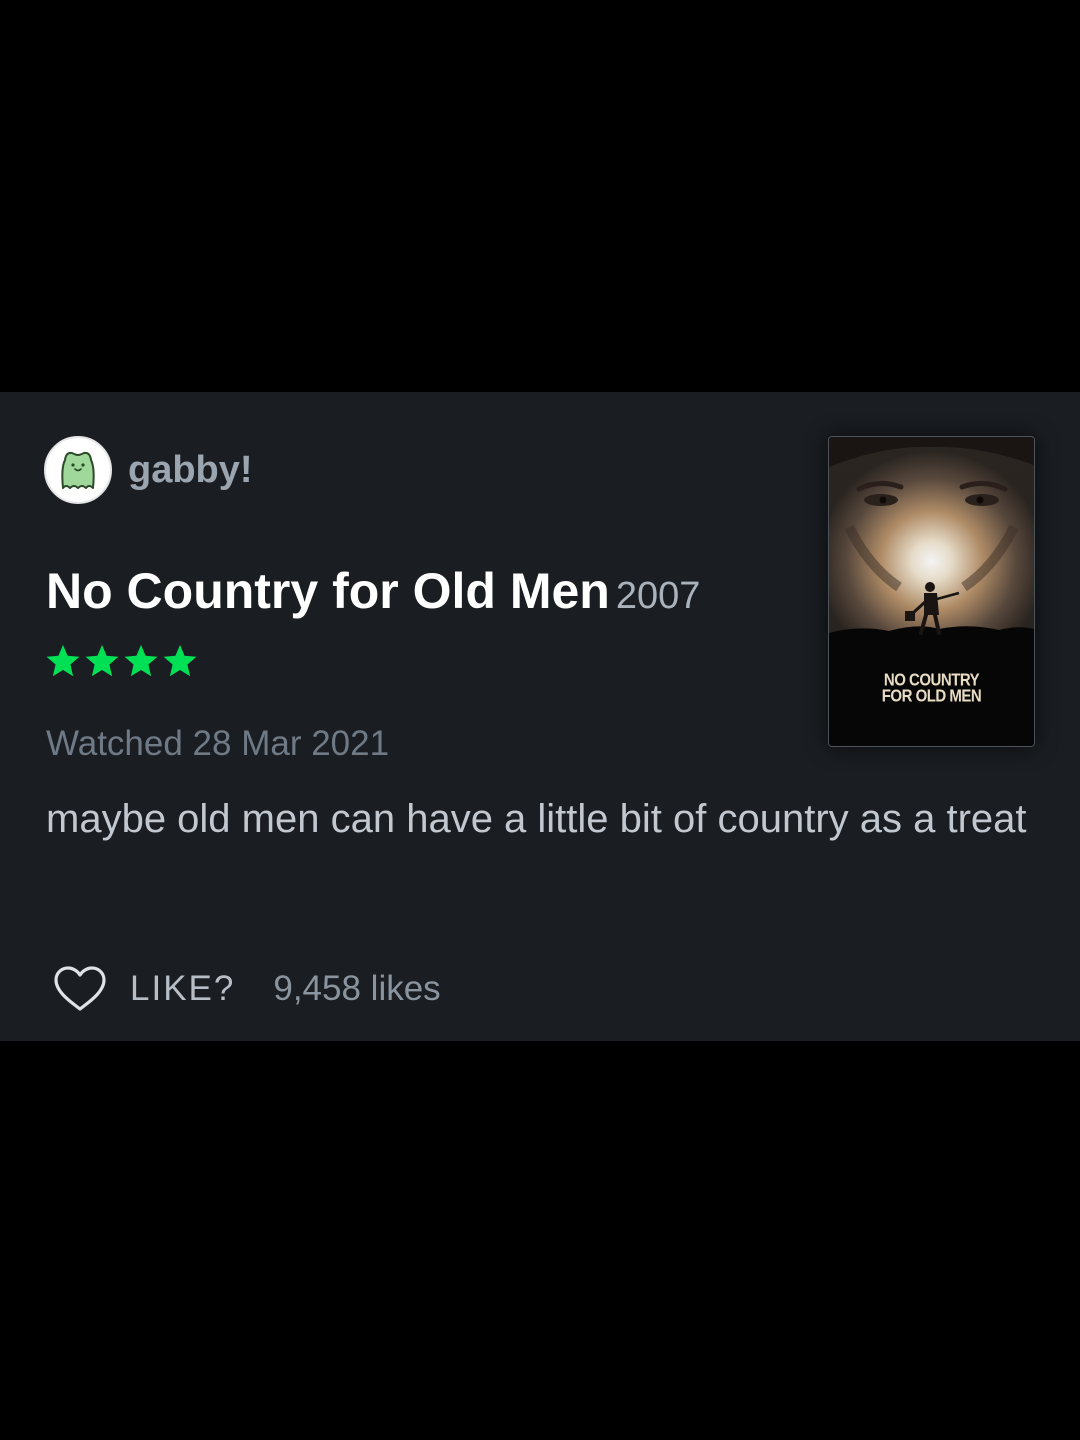 The image size is (1080, 1440). What do you see at coordinates (190, 470) in the screenshot?
I see `username: gabby!` at bounding box center [190, 470].